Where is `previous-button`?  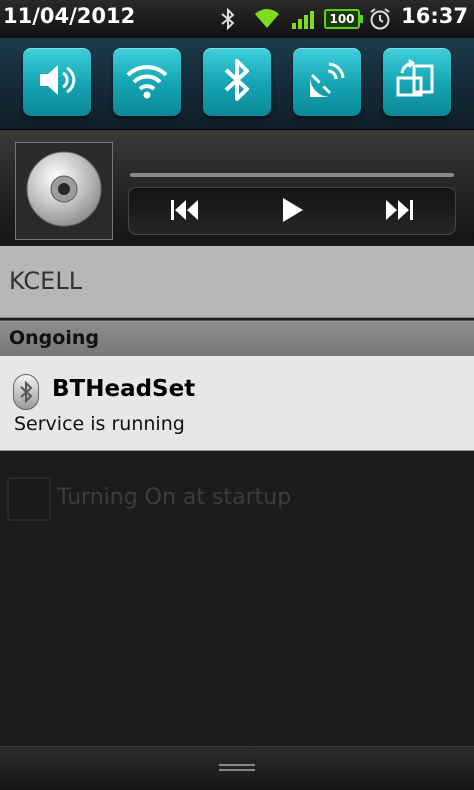 previous-button is located at coordinates (185, 212).